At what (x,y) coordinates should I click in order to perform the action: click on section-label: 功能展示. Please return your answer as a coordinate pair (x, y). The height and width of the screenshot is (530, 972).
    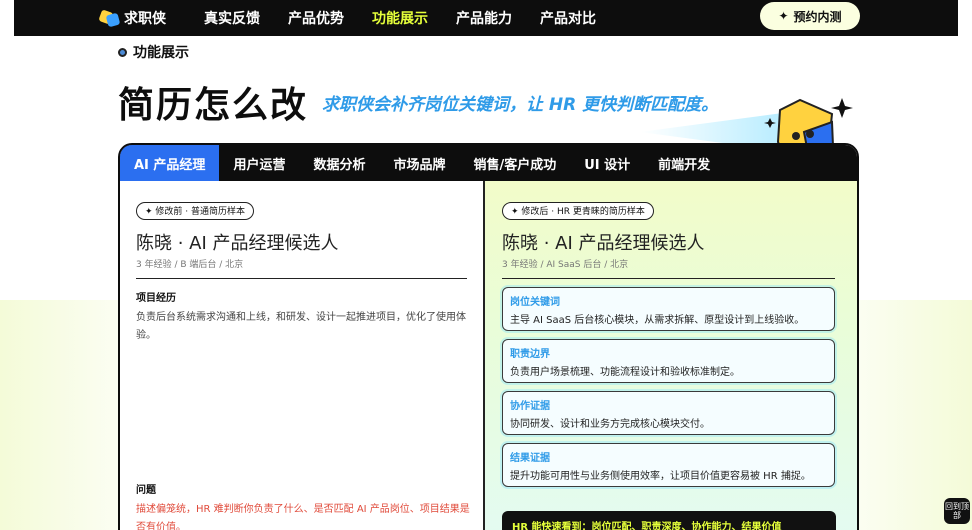
    Looking at the image, I should click on (153, 52).